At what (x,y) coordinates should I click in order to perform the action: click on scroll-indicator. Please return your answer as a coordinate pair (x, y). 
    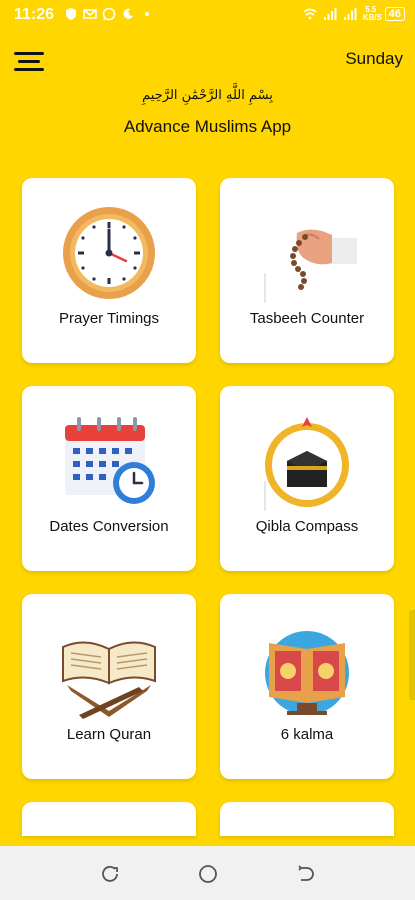
    Looking at the image, I should click on (412, 655).